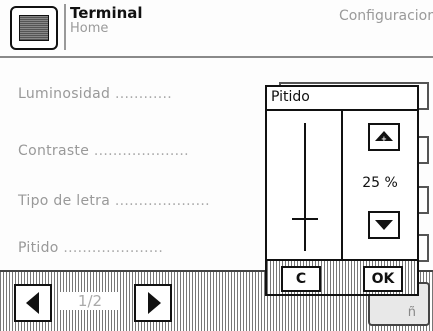 This screenshot has width=433, height=331. What do you see at coordinates (385, 16) in the screenshot?
I see `section-title: Configuracior` at bounding box center [385, 16].